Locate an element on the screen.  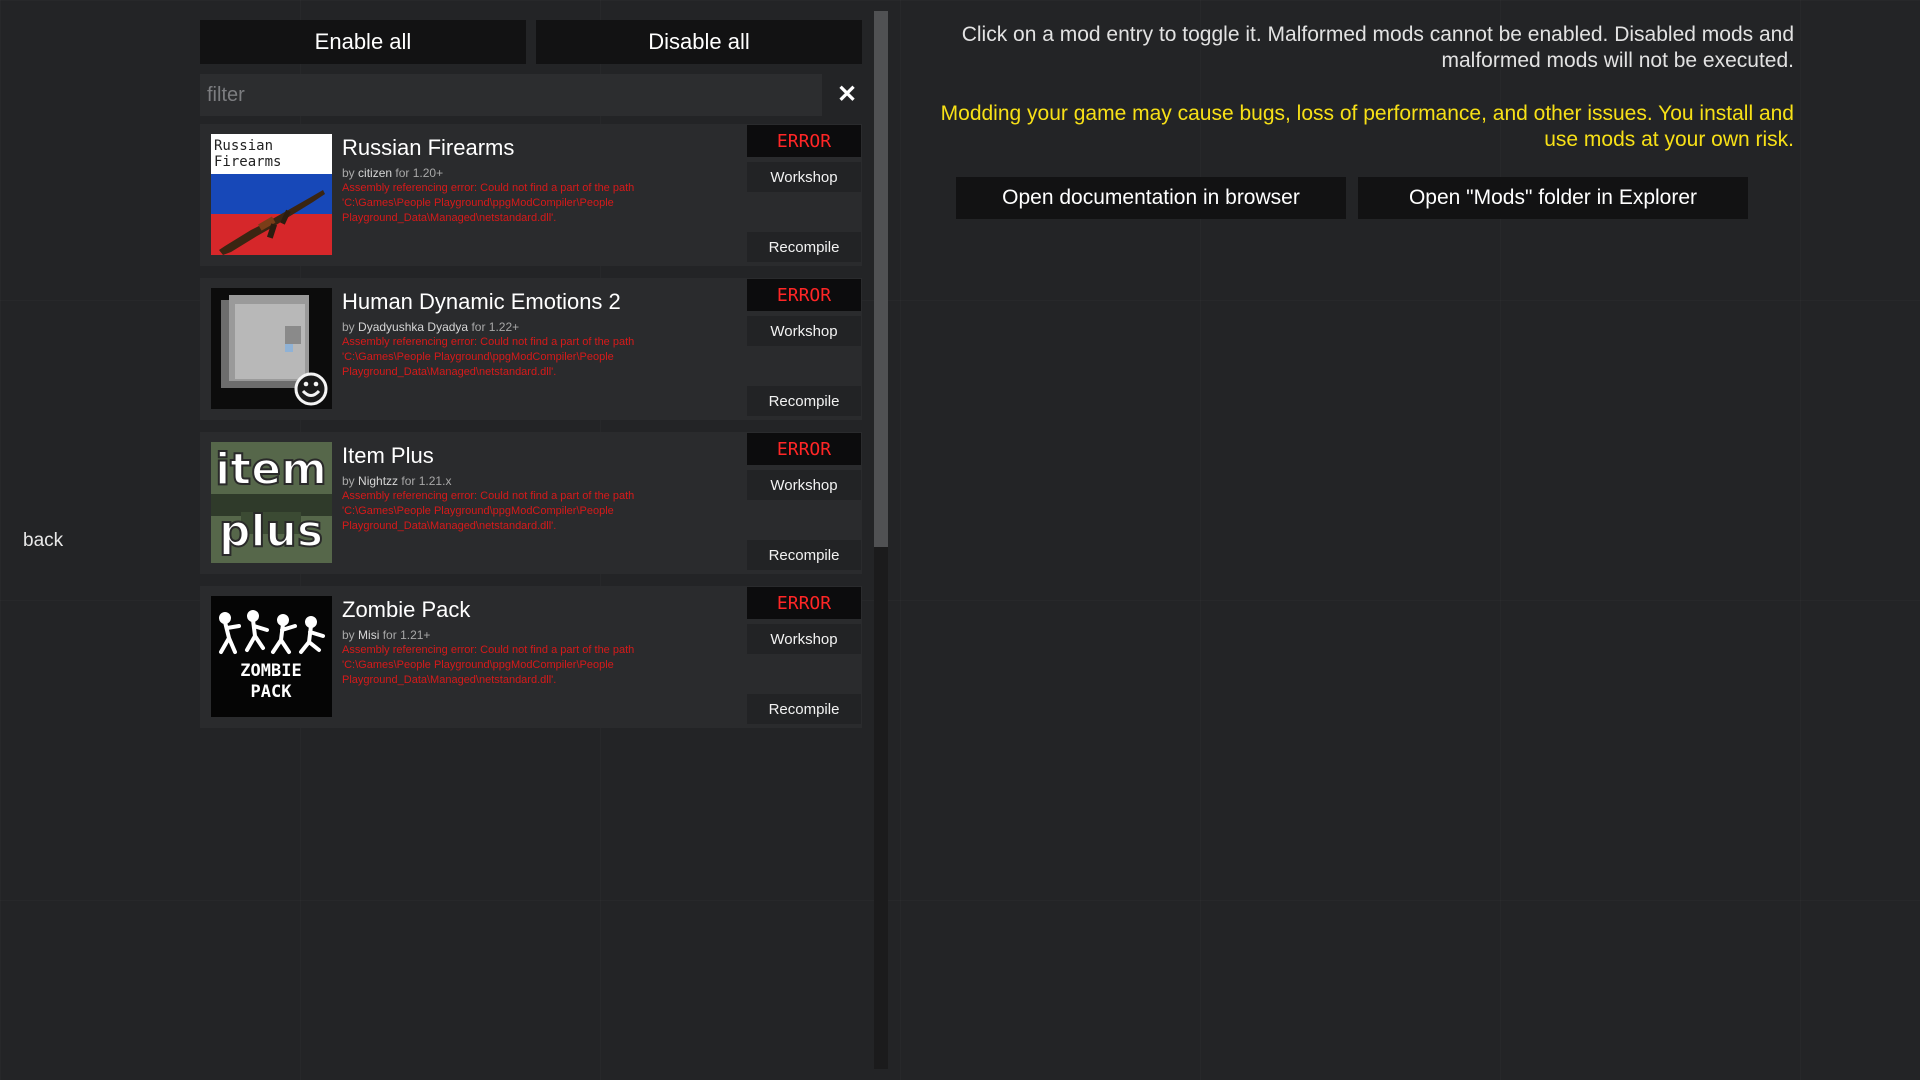
filter-row: ✕ is located at coordinates (531, 95).